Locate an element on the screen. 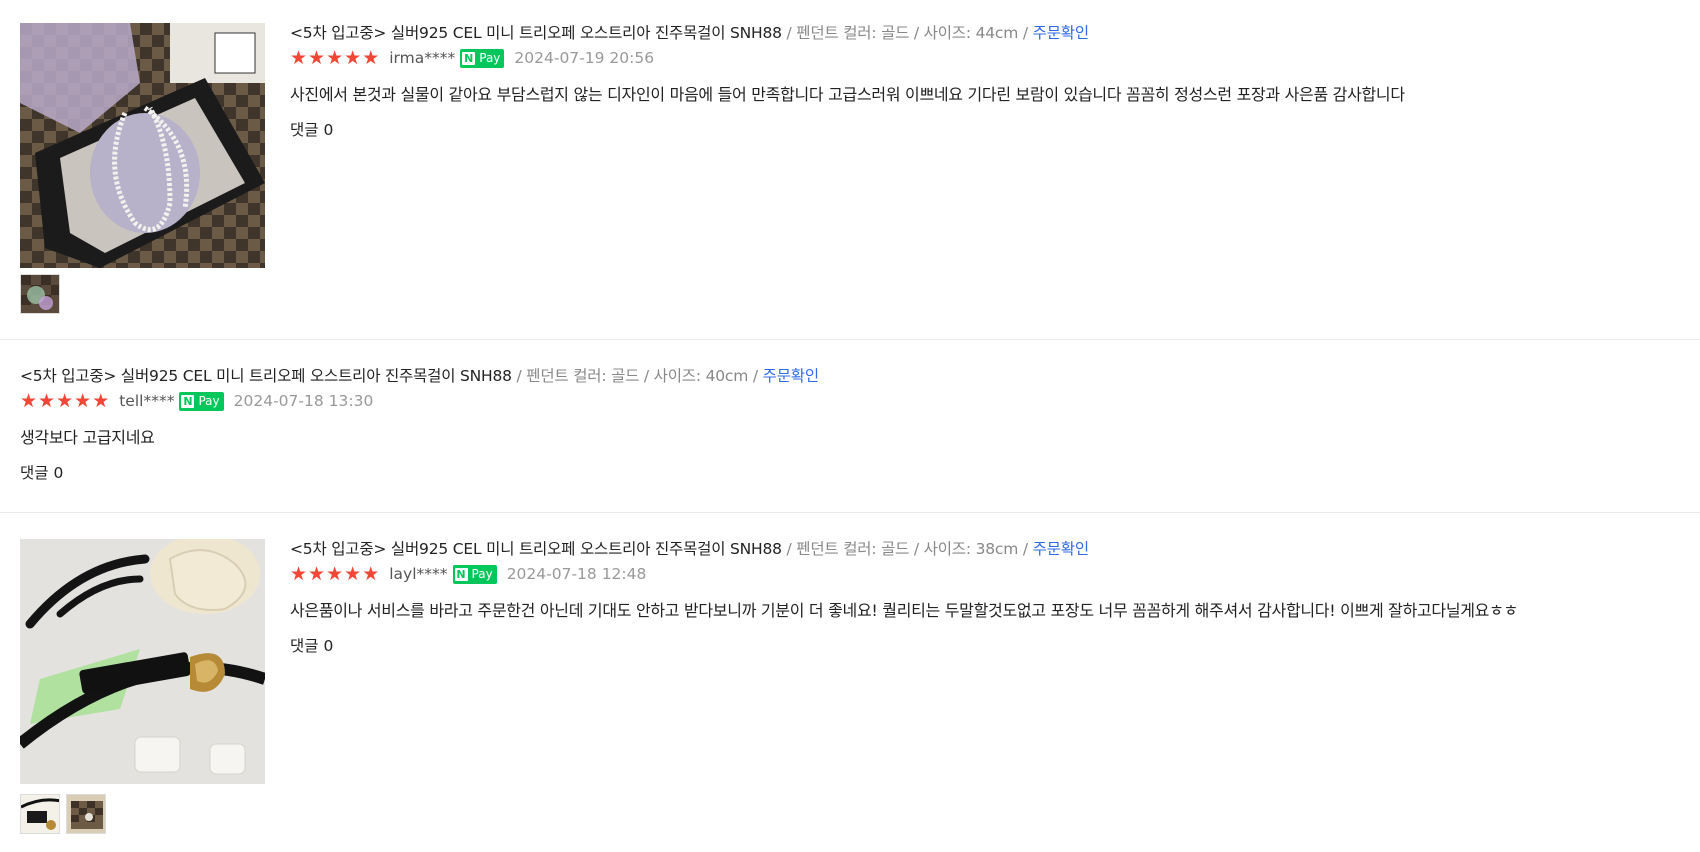  reviewer-id: irma**** is located at coordinates (422, 58).